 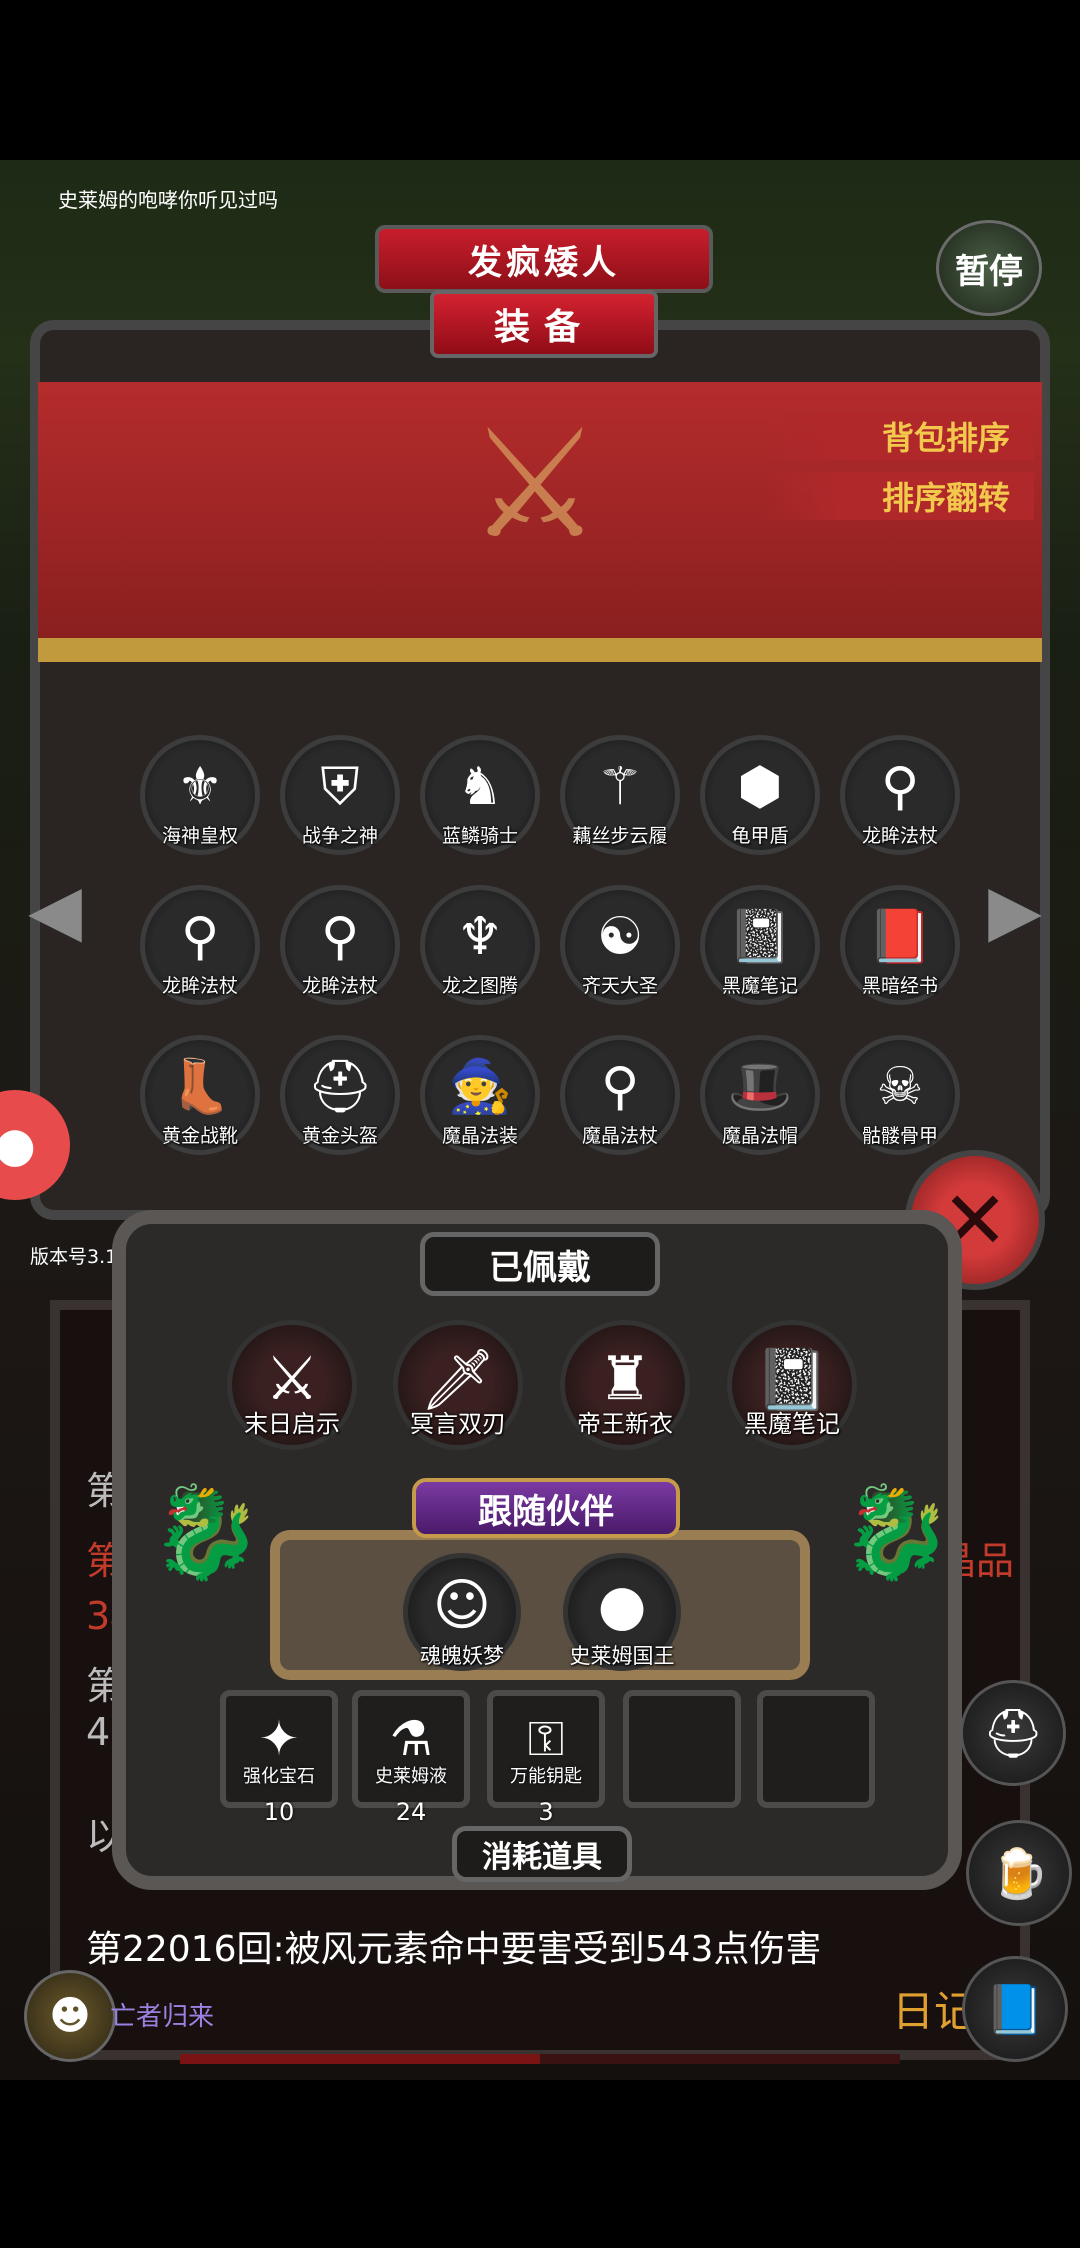 I want to click on sort-backpack-button: 背包排序, so click(x=897, y=436).